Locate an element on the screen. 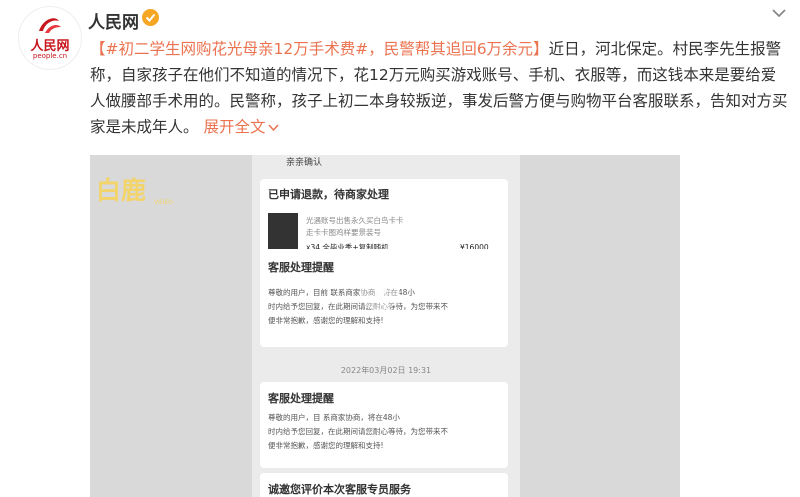 The height and width of the screenshot is (497, 800). verified-badge-icon is located at coordinates (150, 17).